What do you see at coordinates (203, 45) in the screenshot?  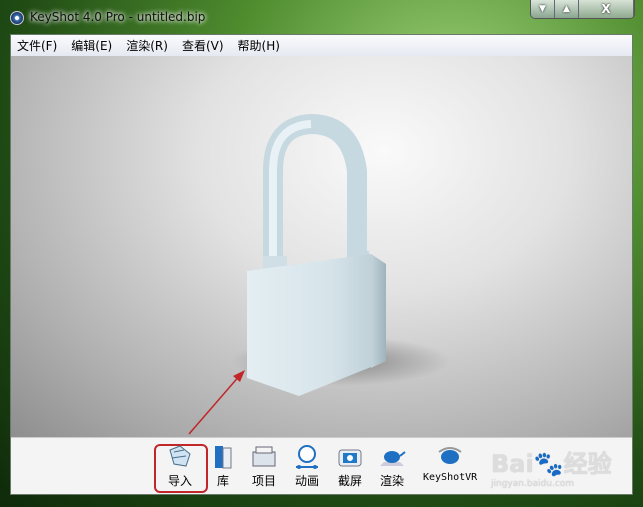 I see `menu-view: 查看(V)` at bounding box center [203, 45].